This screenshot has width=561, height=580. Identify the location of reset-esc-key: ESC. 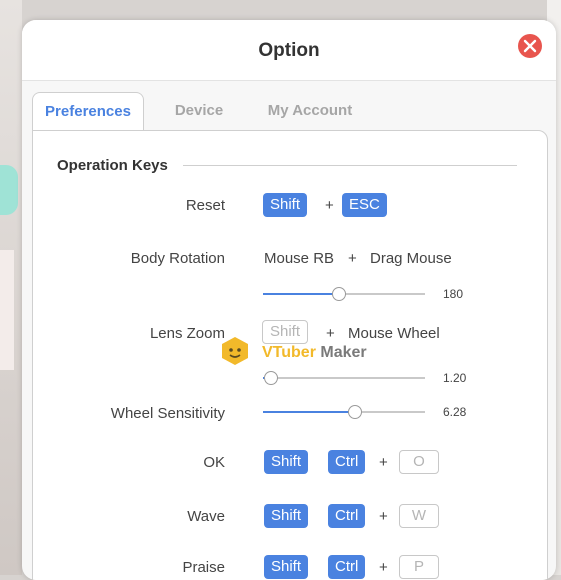
(364, 205).